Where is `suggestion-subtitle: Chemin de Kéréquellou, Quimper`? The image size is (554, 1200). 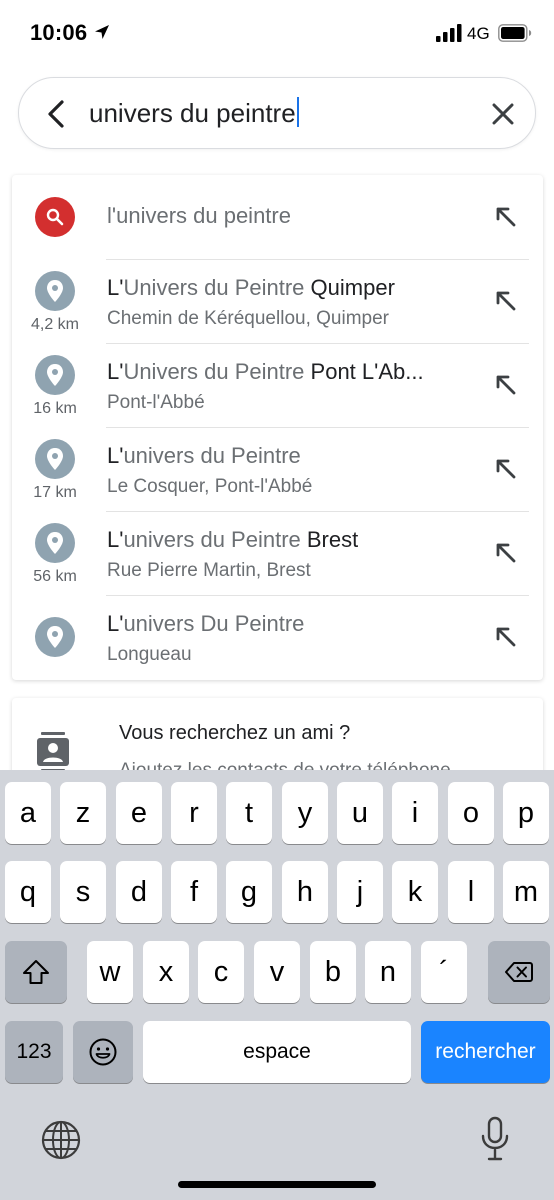
suggestion-subtitle: Chemin de Kéréquellou, Quimper is located at coordinates (248, 318).